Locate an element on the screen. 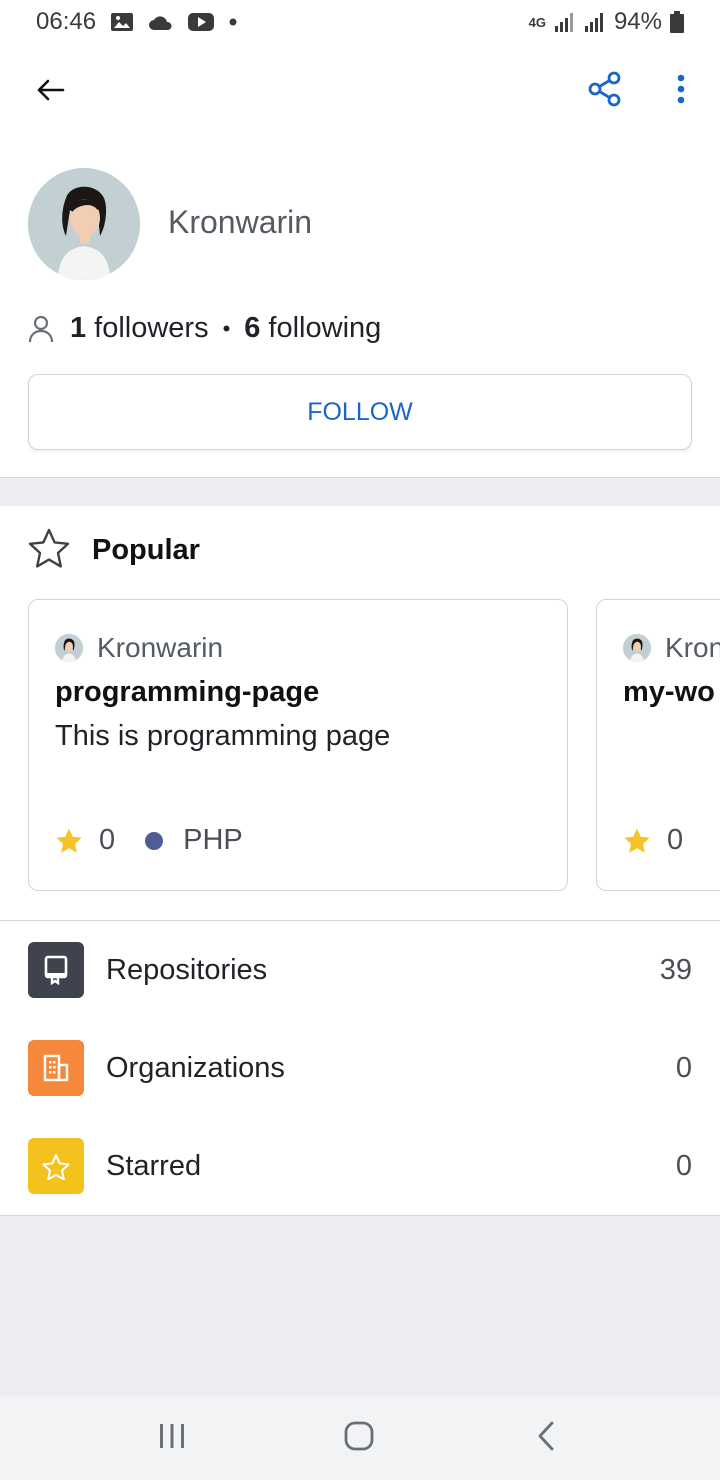  repository-icon is located at coordinates (56, 970).